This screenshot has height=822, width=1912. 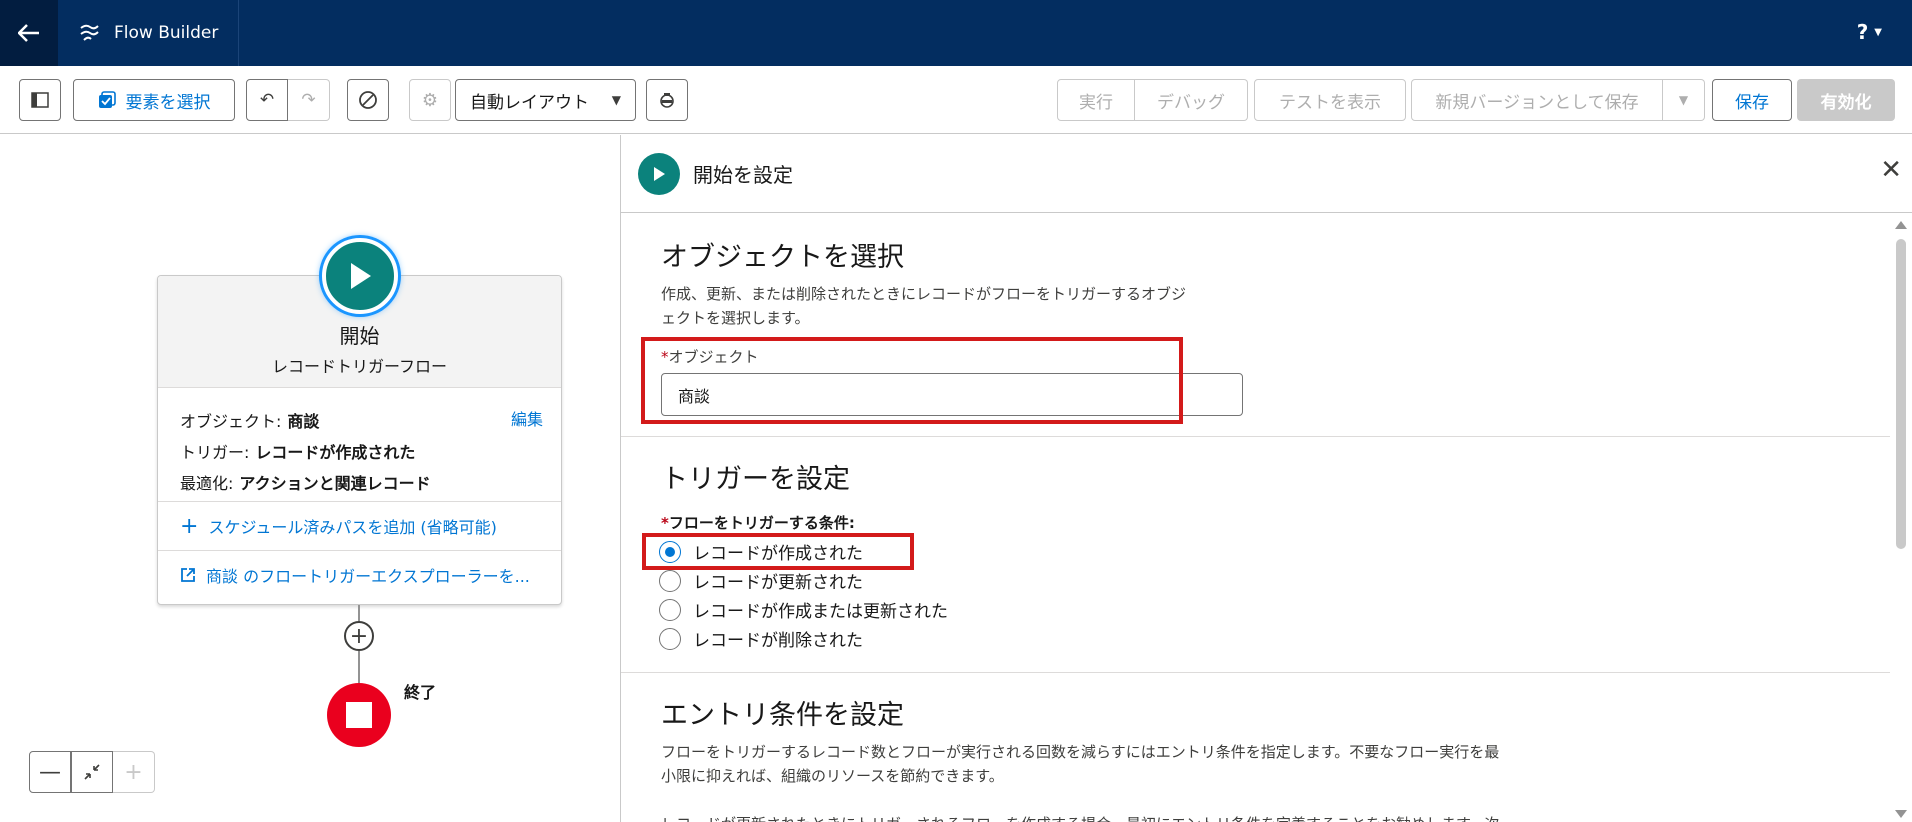 I want to click on radio-option-deleted: レコードが削除された, so click(x=803, y=638).